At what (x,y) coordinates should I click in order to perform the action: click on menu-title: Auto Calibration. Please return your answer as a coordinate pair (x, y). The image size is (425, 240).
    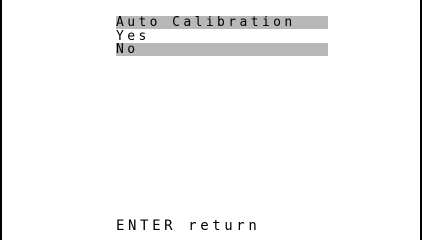
    Looking at the image, I should click on (222, 22).